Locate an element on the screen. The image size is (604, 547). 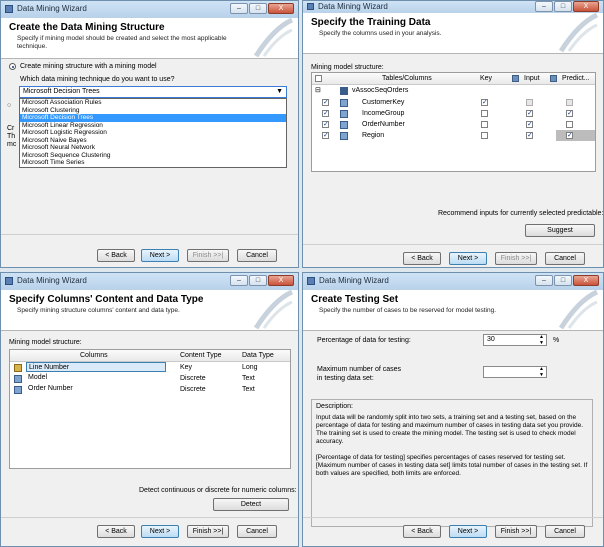
technique-option: Microsoft Logistic Regression is located at coordinates (153, 133).